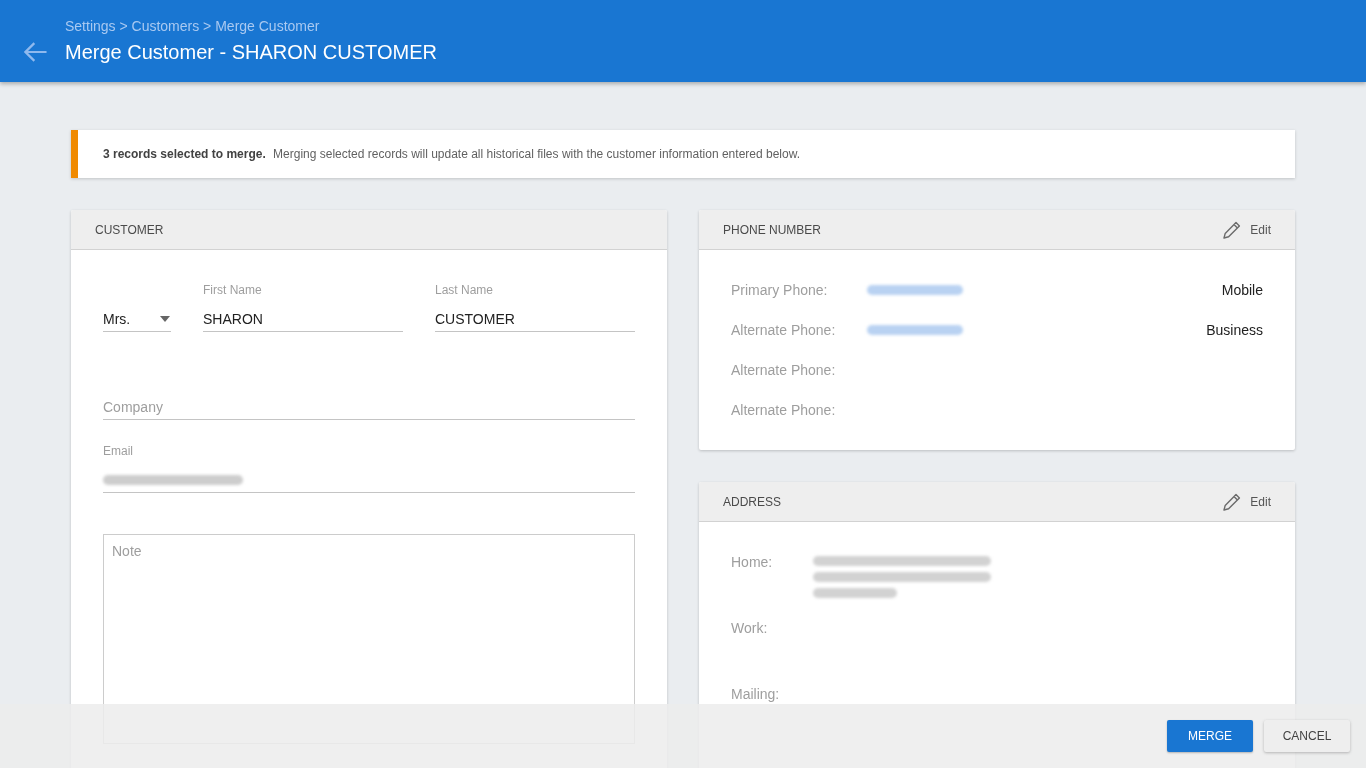  I want to click on card-title: PHONE NUMBER, so click(772, 229).